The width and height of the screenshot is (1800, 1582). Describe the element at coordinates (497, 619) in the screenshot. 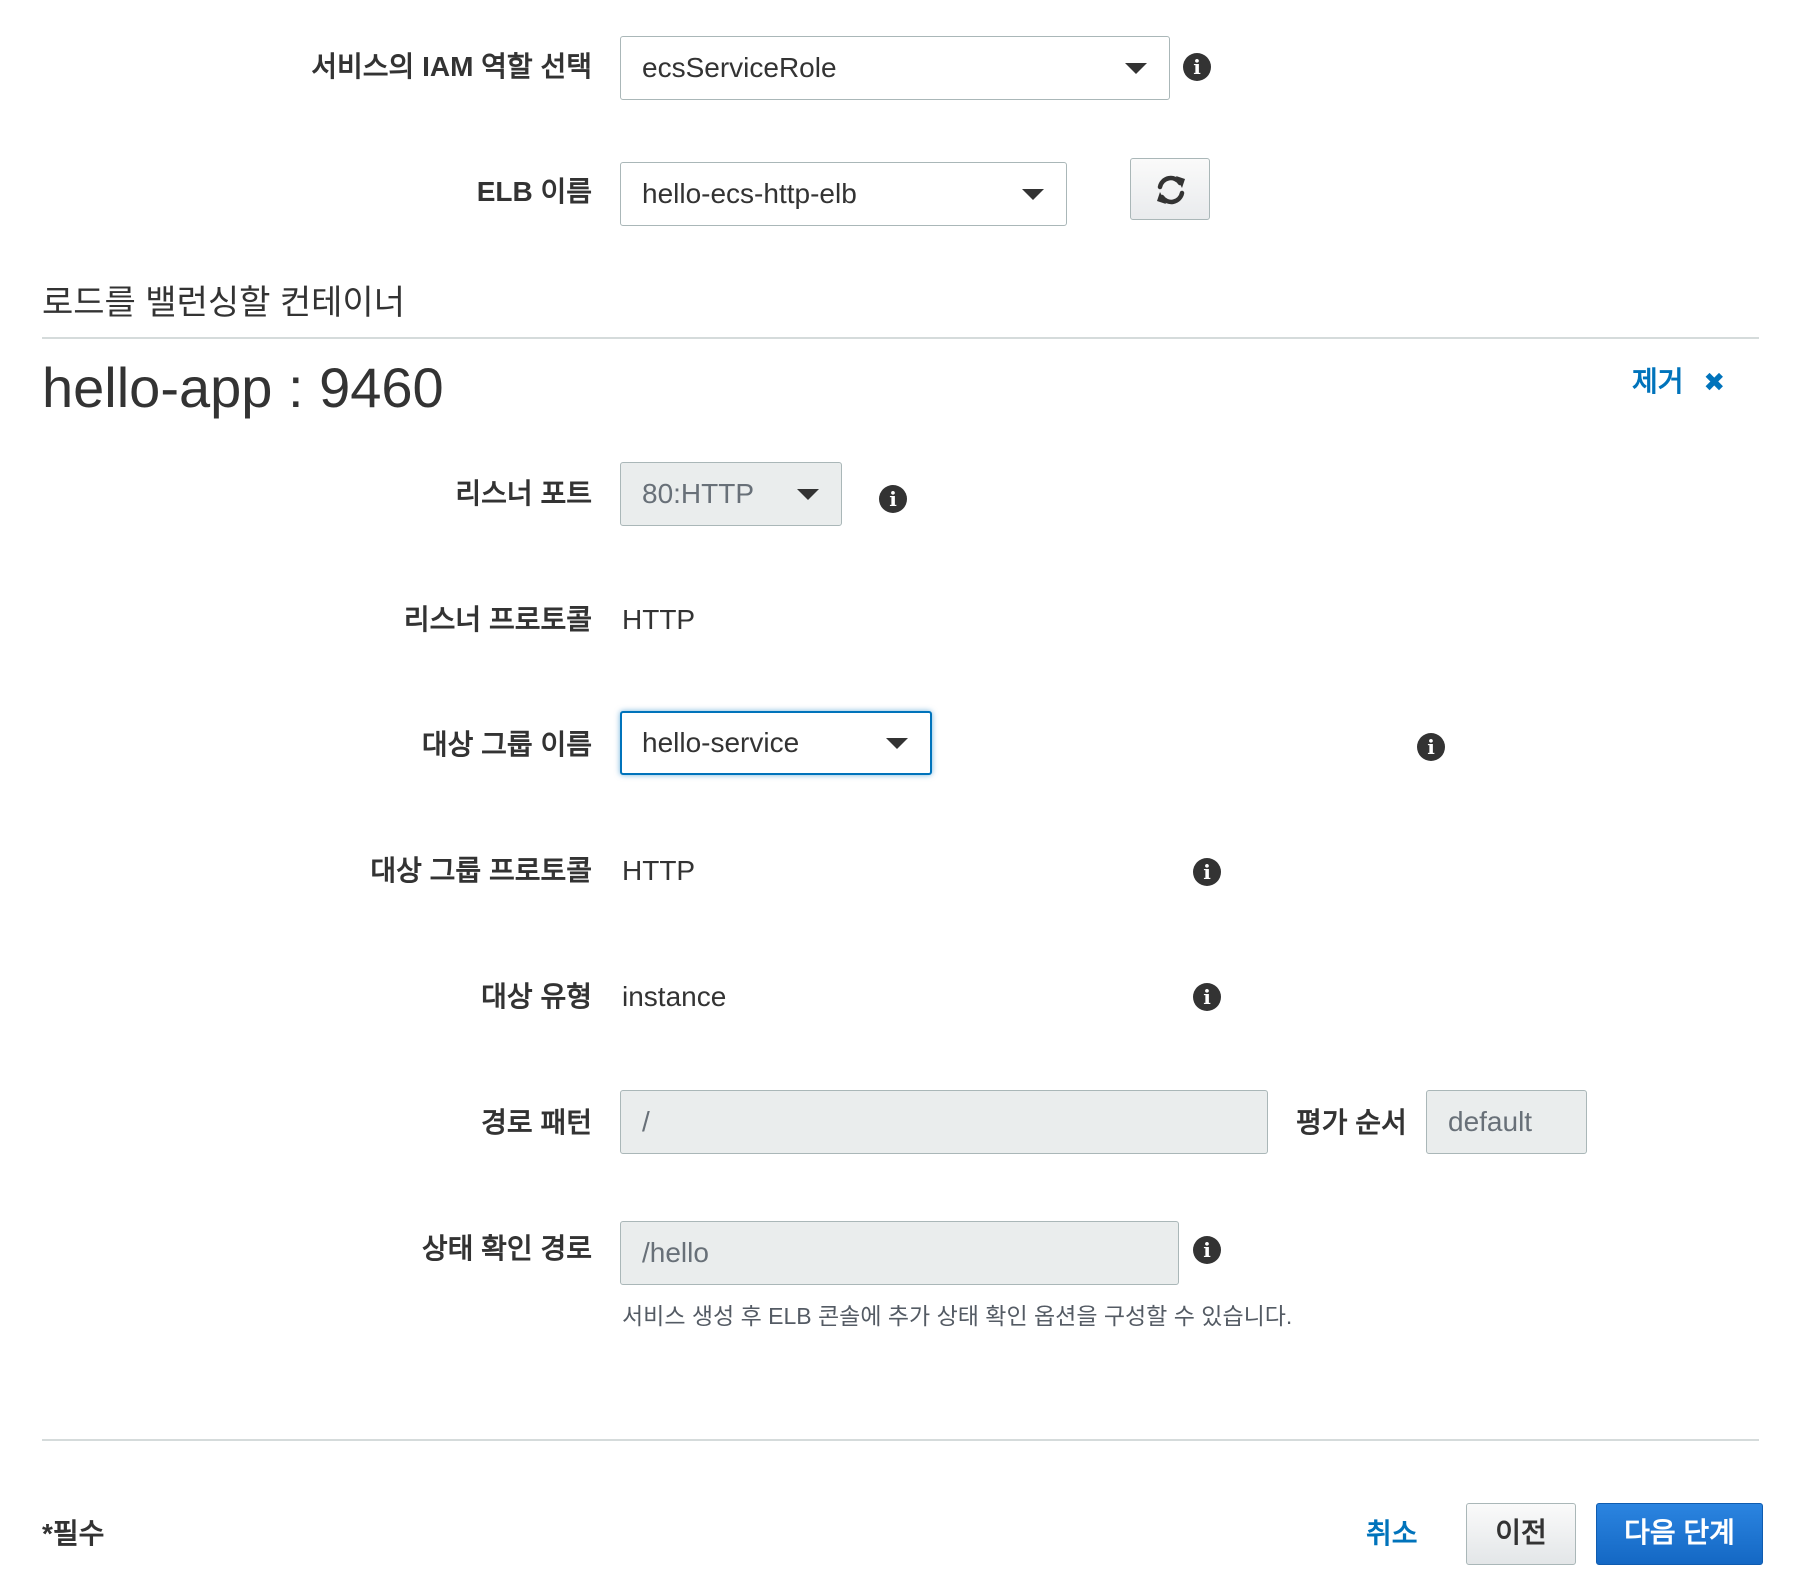

I see `listener-protocol-label: 리스너 프로토콜` at that location.